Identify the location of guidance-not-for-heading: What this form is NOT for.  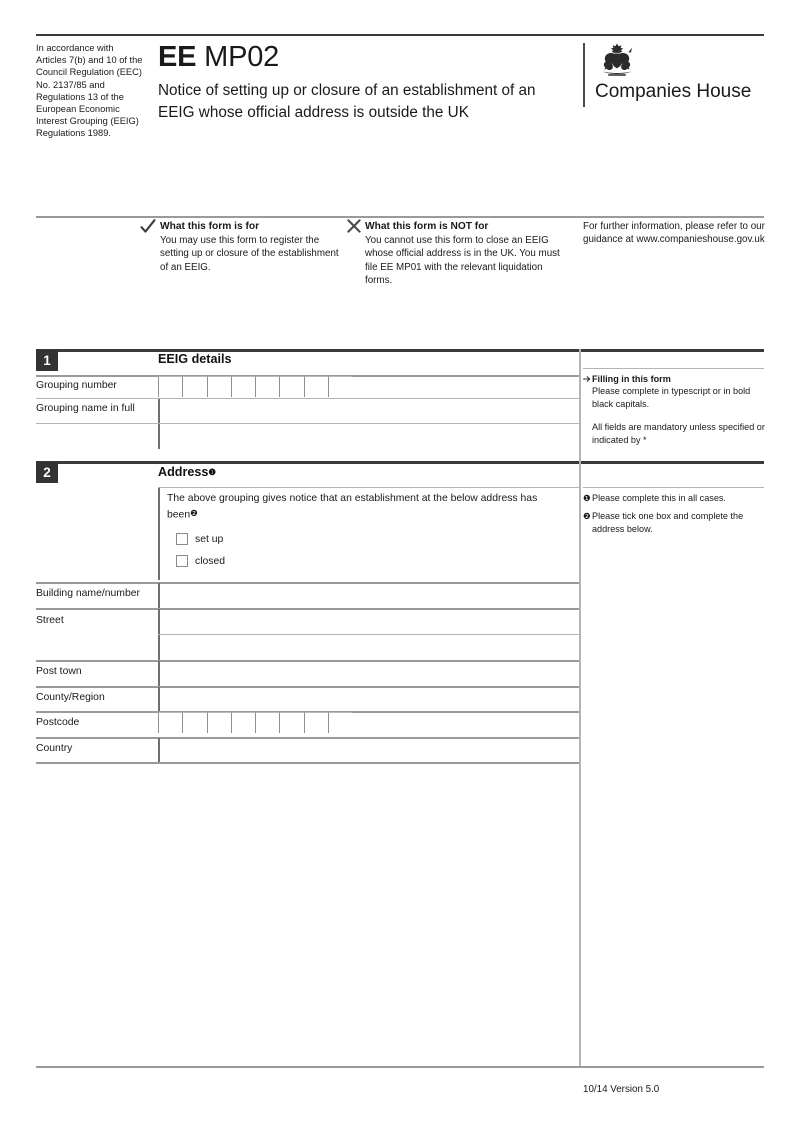
(427, 226).